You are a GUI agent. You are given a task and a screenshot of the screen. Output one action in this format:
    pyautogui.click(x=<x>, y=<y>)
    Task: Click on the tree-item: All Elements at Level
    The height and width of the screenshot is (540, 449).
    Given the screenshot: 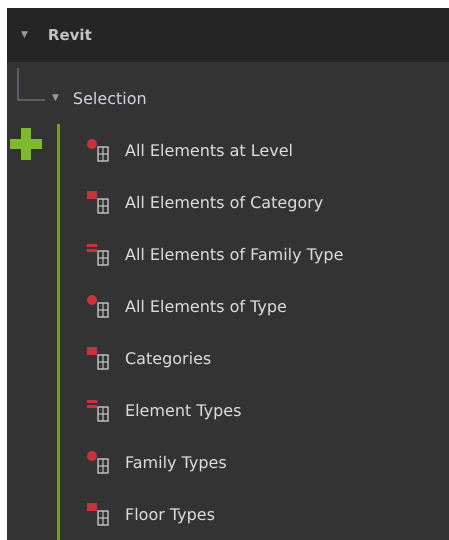 What is the action you would take?
    pyautogui.click(x=209, y=150)
    